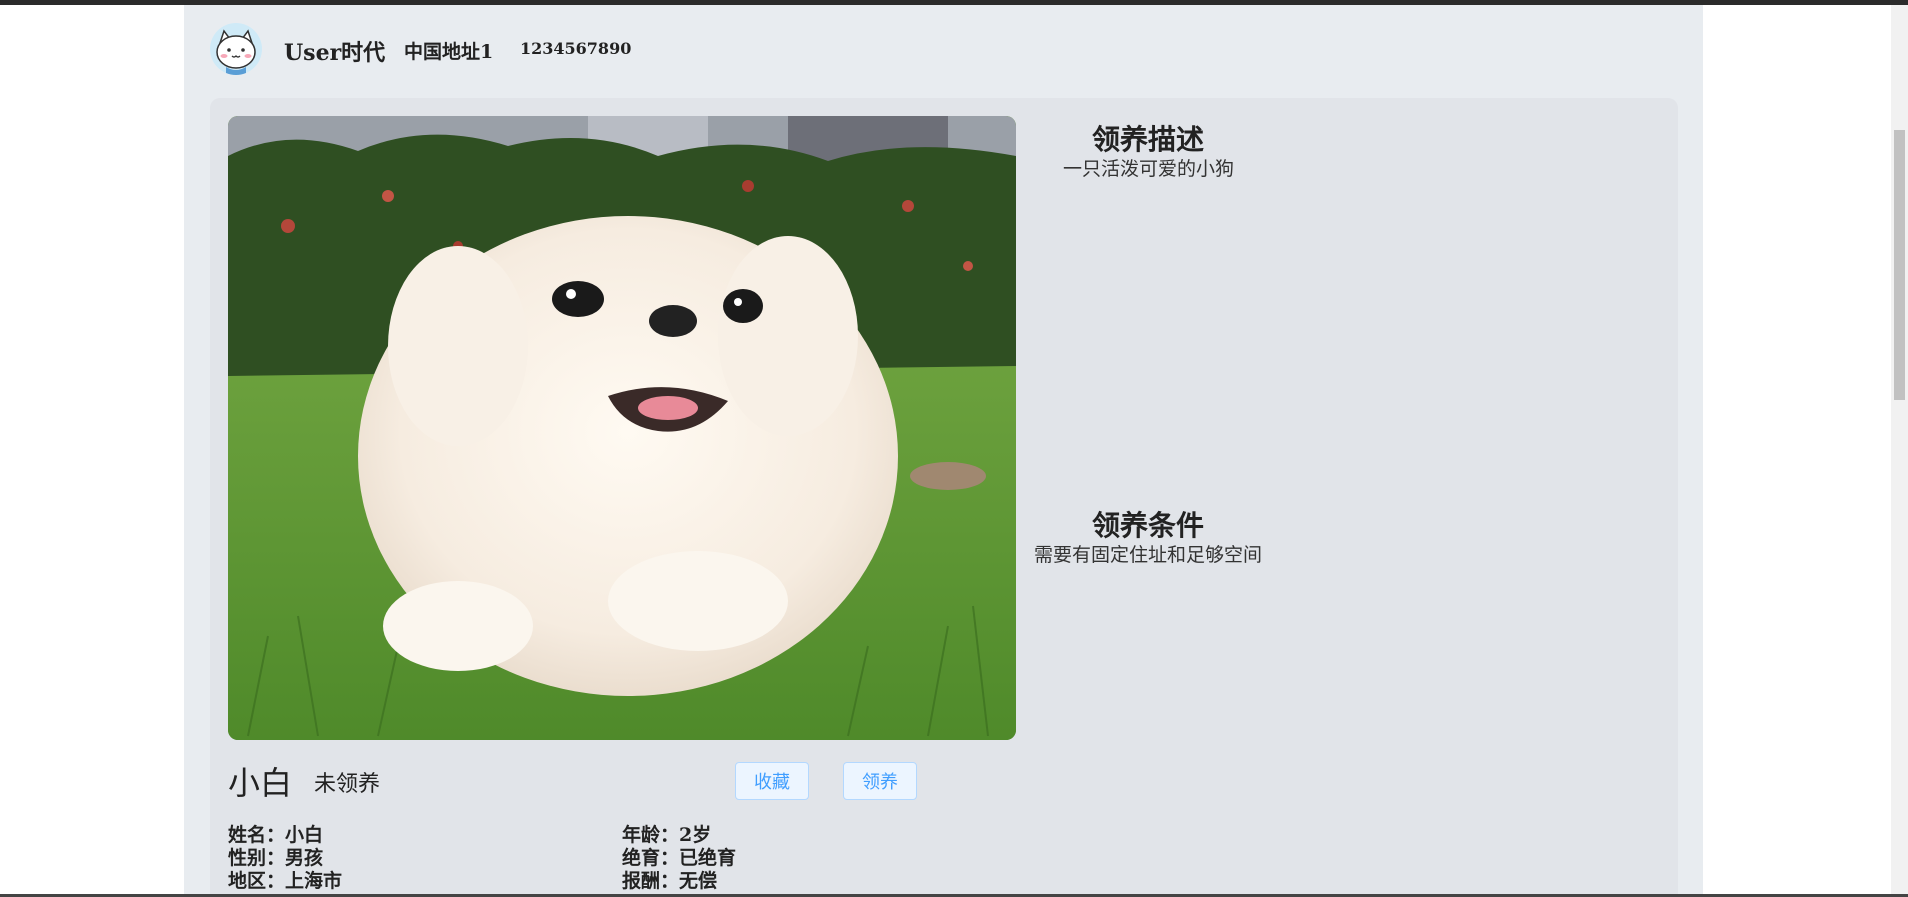 The width and height of the screenshot is (1908, 897). What do you see at coordinates (257, 881) in the screenshot?
I see `detail-region-label: 地区：` at bounding box center [257, 881].